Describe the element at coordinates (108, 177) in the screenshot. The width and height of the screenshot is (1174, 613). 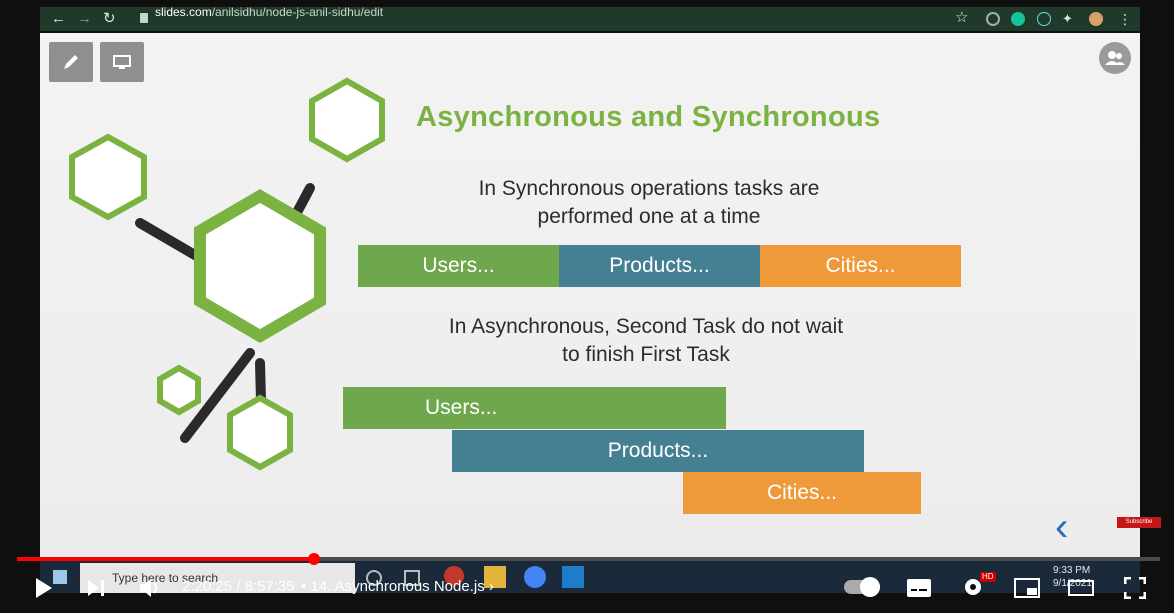
I see `hexagon-left` at that location.